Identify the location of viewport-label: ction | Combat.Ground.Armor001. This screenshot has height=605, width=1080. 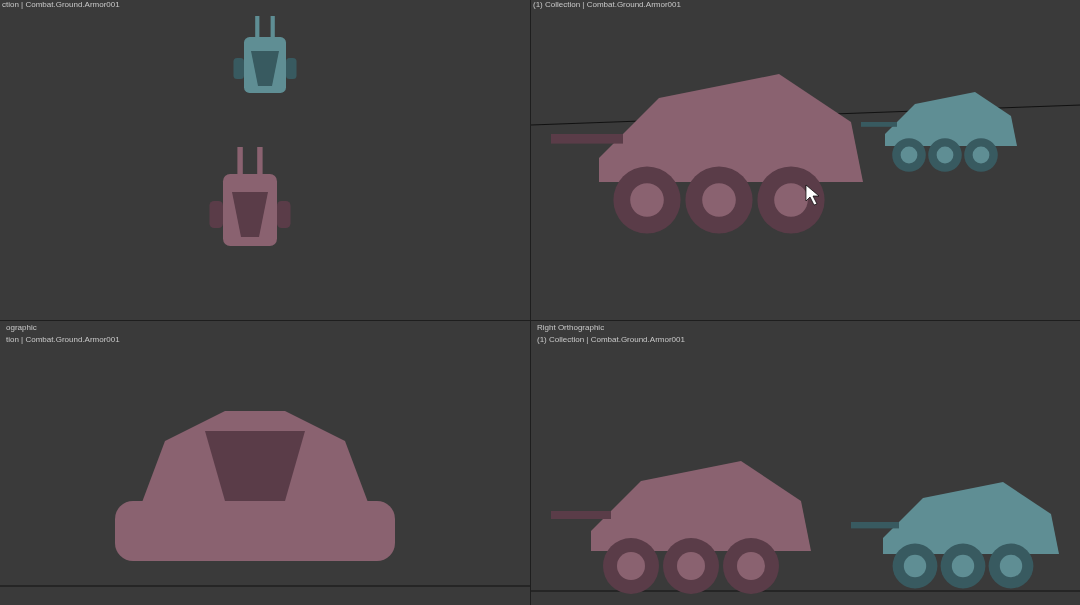
(61, 4).